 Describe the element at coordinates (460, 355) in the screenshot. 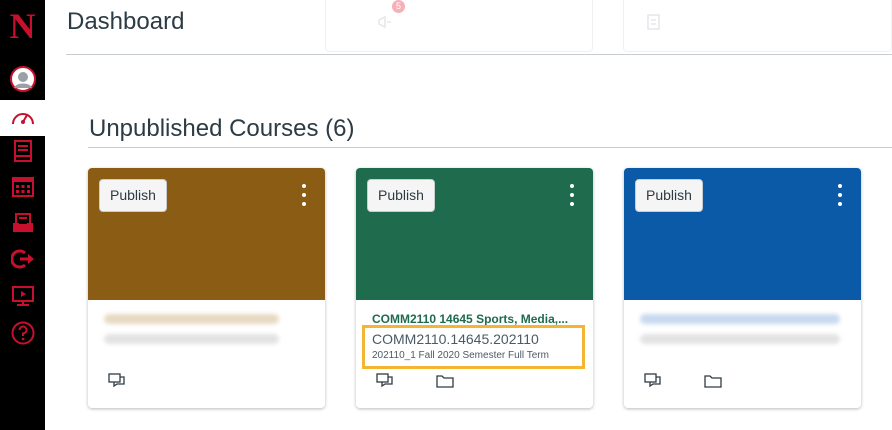

I see `course-term: 202110_1 Fall 2020 Semester Full Term` at that location.